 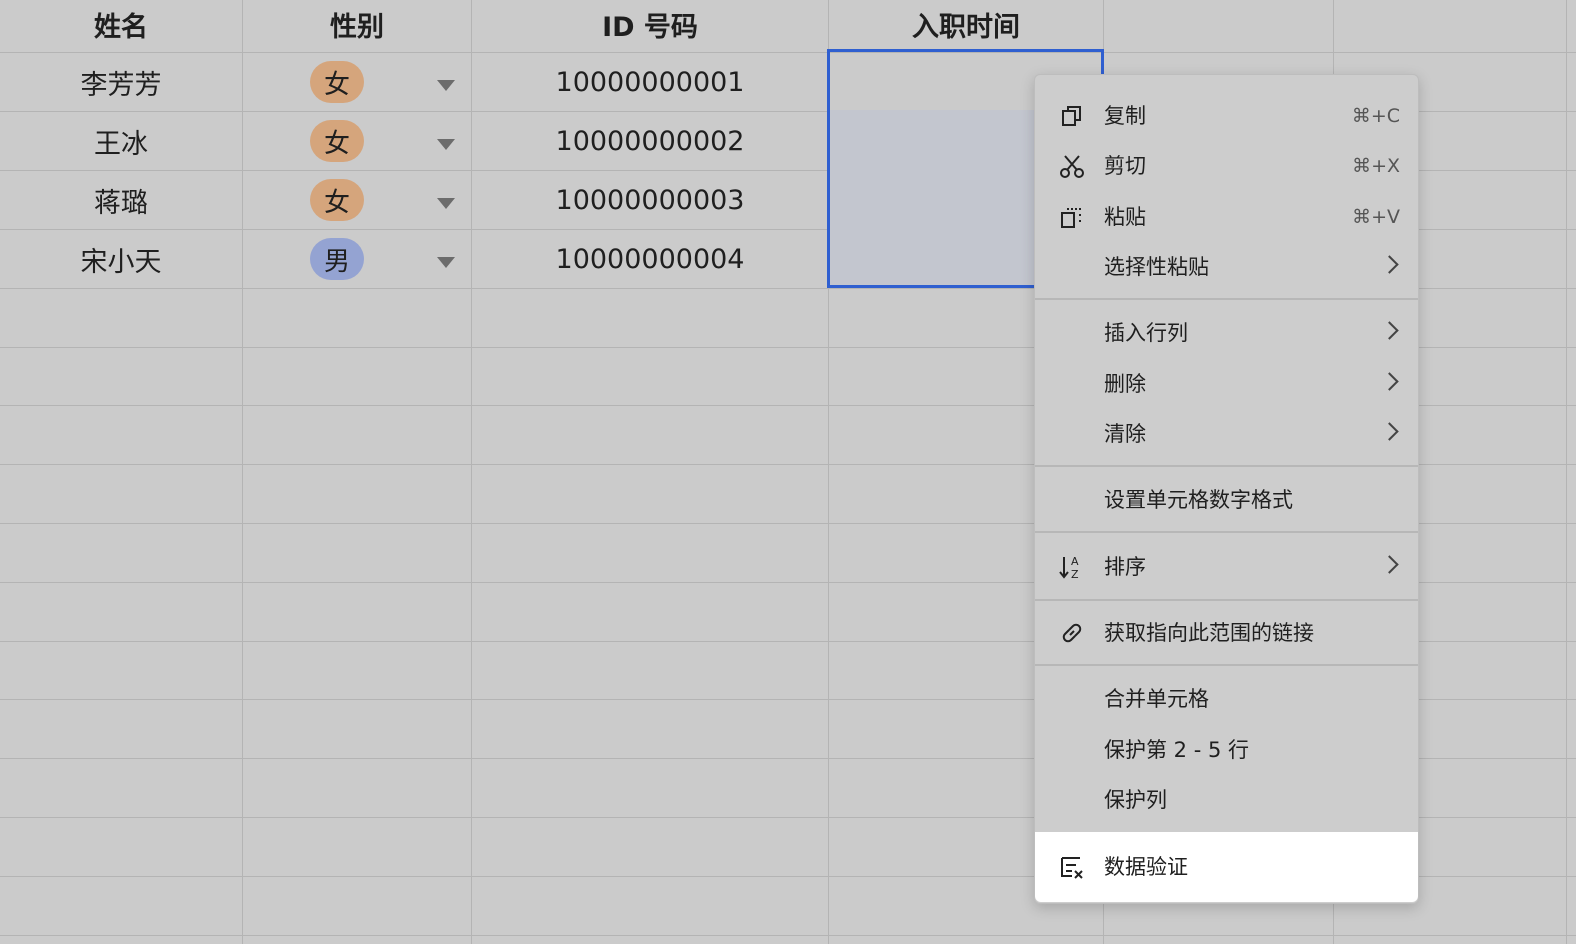 I want to click on gender-tag: 男, so click(x=337, y=259).